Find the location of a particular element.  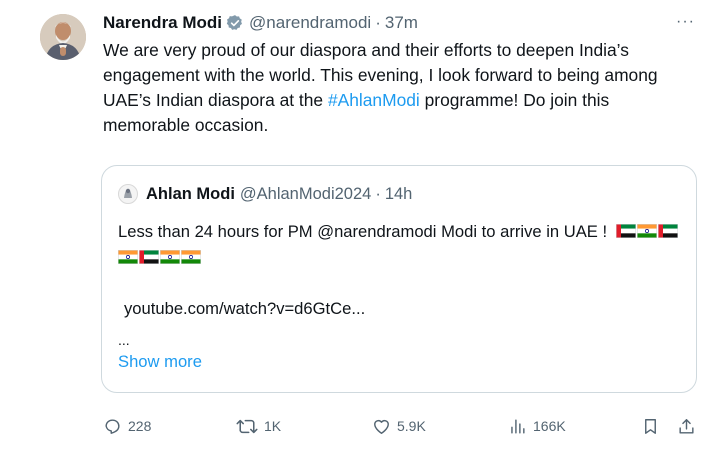

hashtag-link: #AhlanModi is located at coordinates (374, 100).